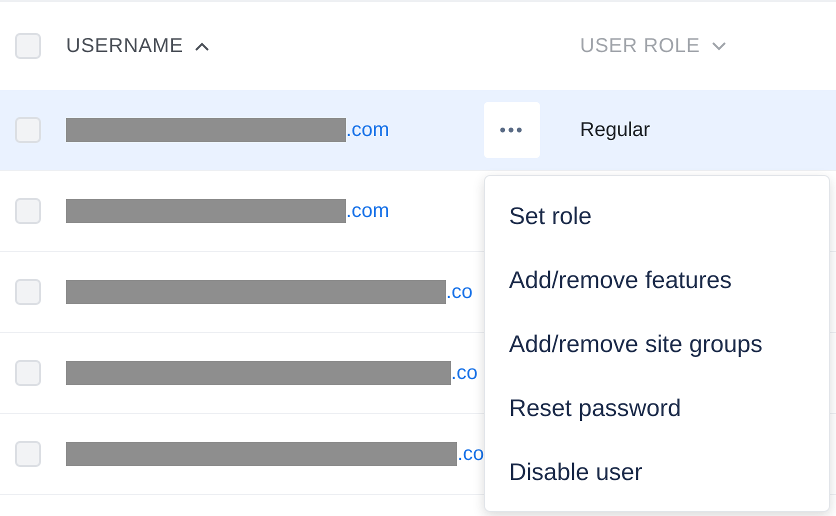 The height and width of the screenshot is (516, 836). I want to click on caret-up-icon, so click(202, 46).